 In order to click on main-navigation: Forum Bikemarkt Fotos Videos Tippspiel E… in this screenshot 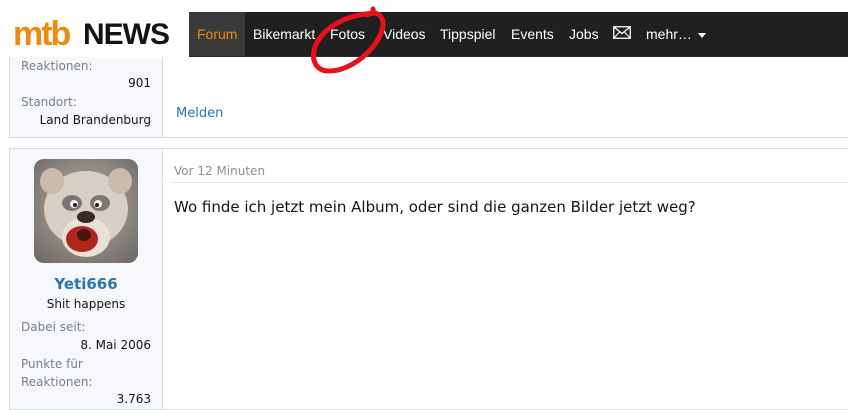, I will do `click(518, 35)`.